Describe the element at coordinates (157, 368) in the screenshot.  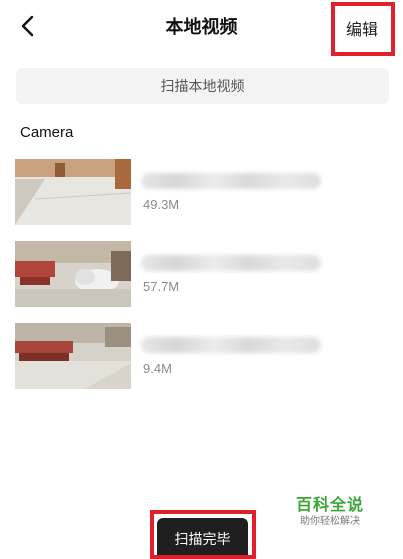
I see `video-size: 9.4M` at that location.